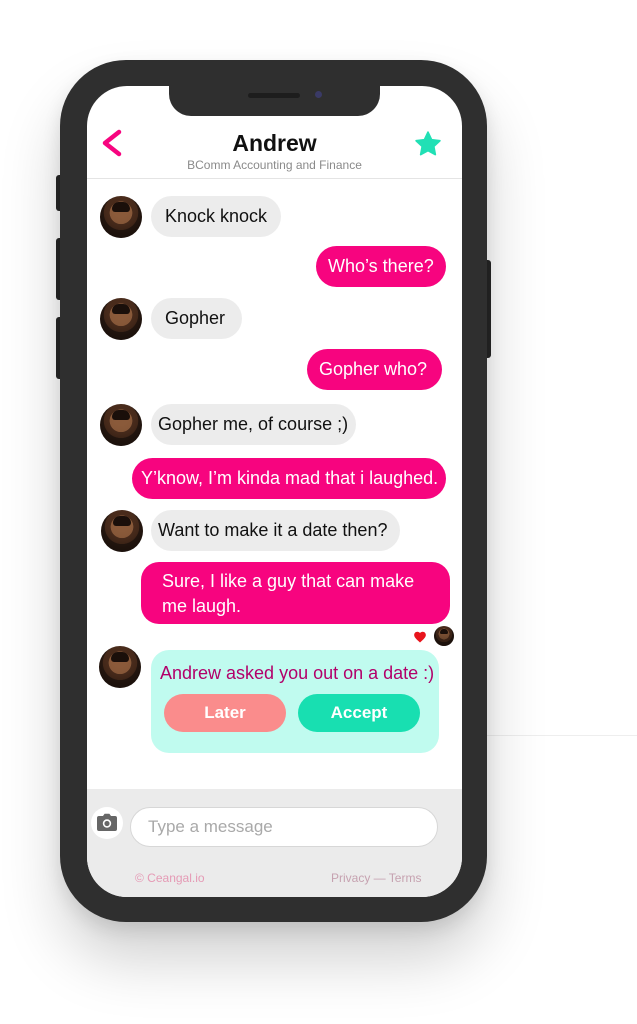 Image resolution: width=637 pixels, height=1024 pixels. What do you see at coordinates (274, 178) in the screenshot?
I see `header-divider` at bounding box center [274, 178].